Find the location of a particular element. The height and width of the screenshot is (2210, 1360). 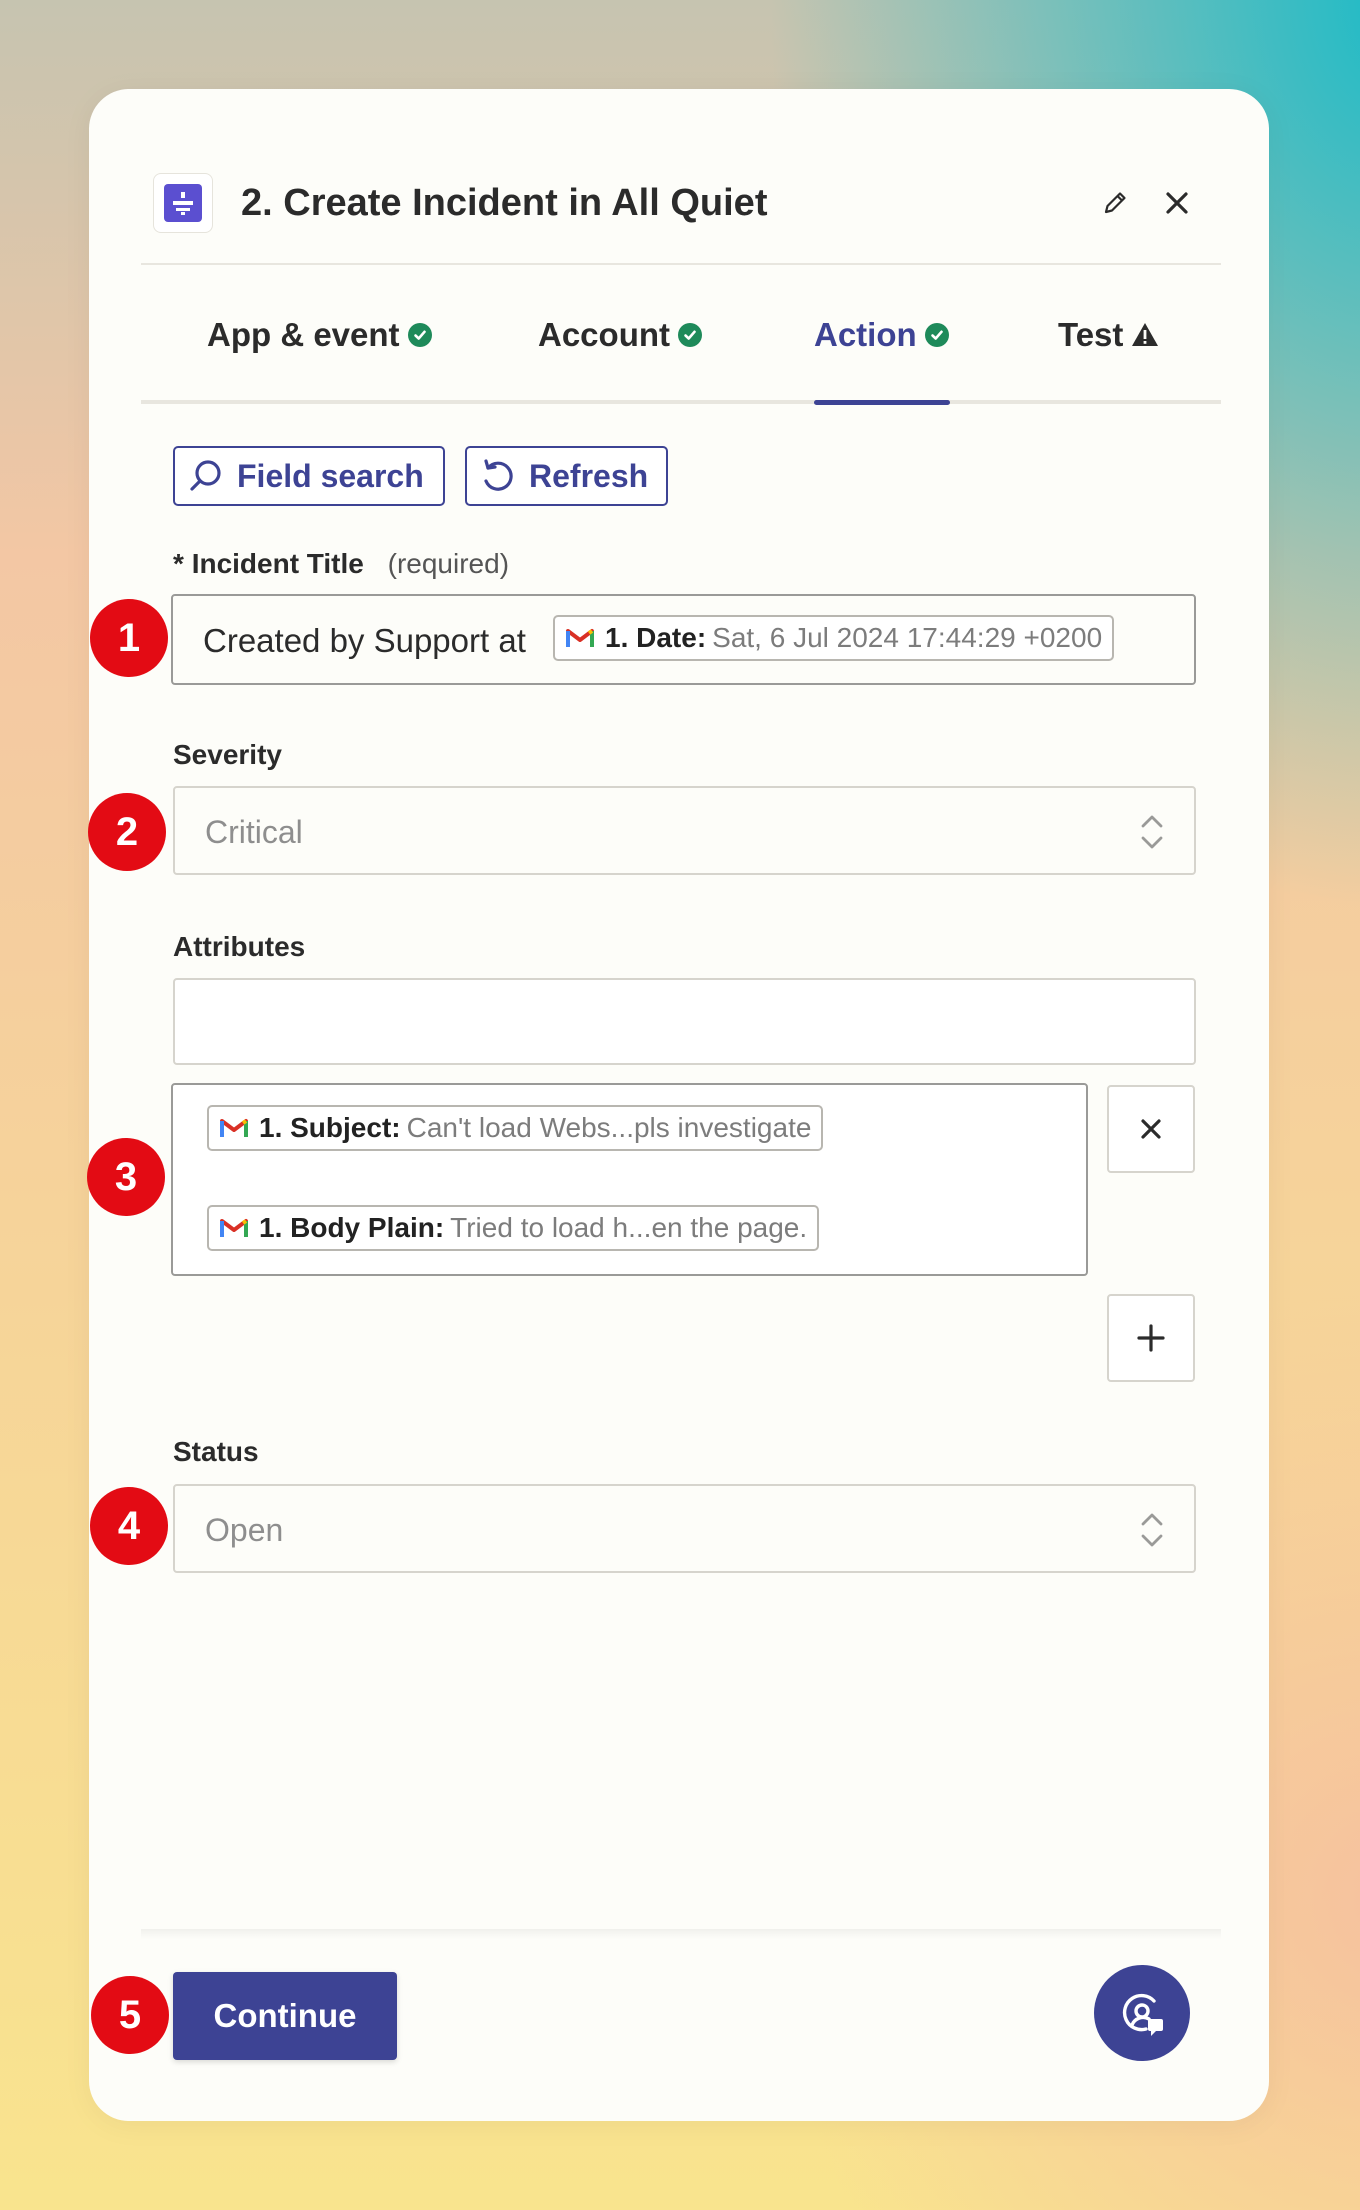

tab-action: Action is located at coordinates (881, 335).